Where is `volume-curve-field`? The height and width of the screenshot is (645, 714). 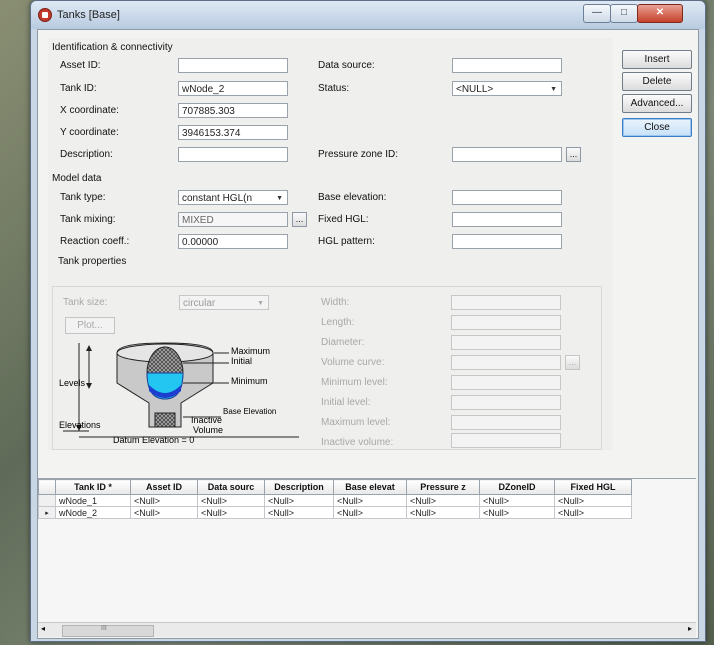
volume-curve-field is located at coordinates (506, 362).